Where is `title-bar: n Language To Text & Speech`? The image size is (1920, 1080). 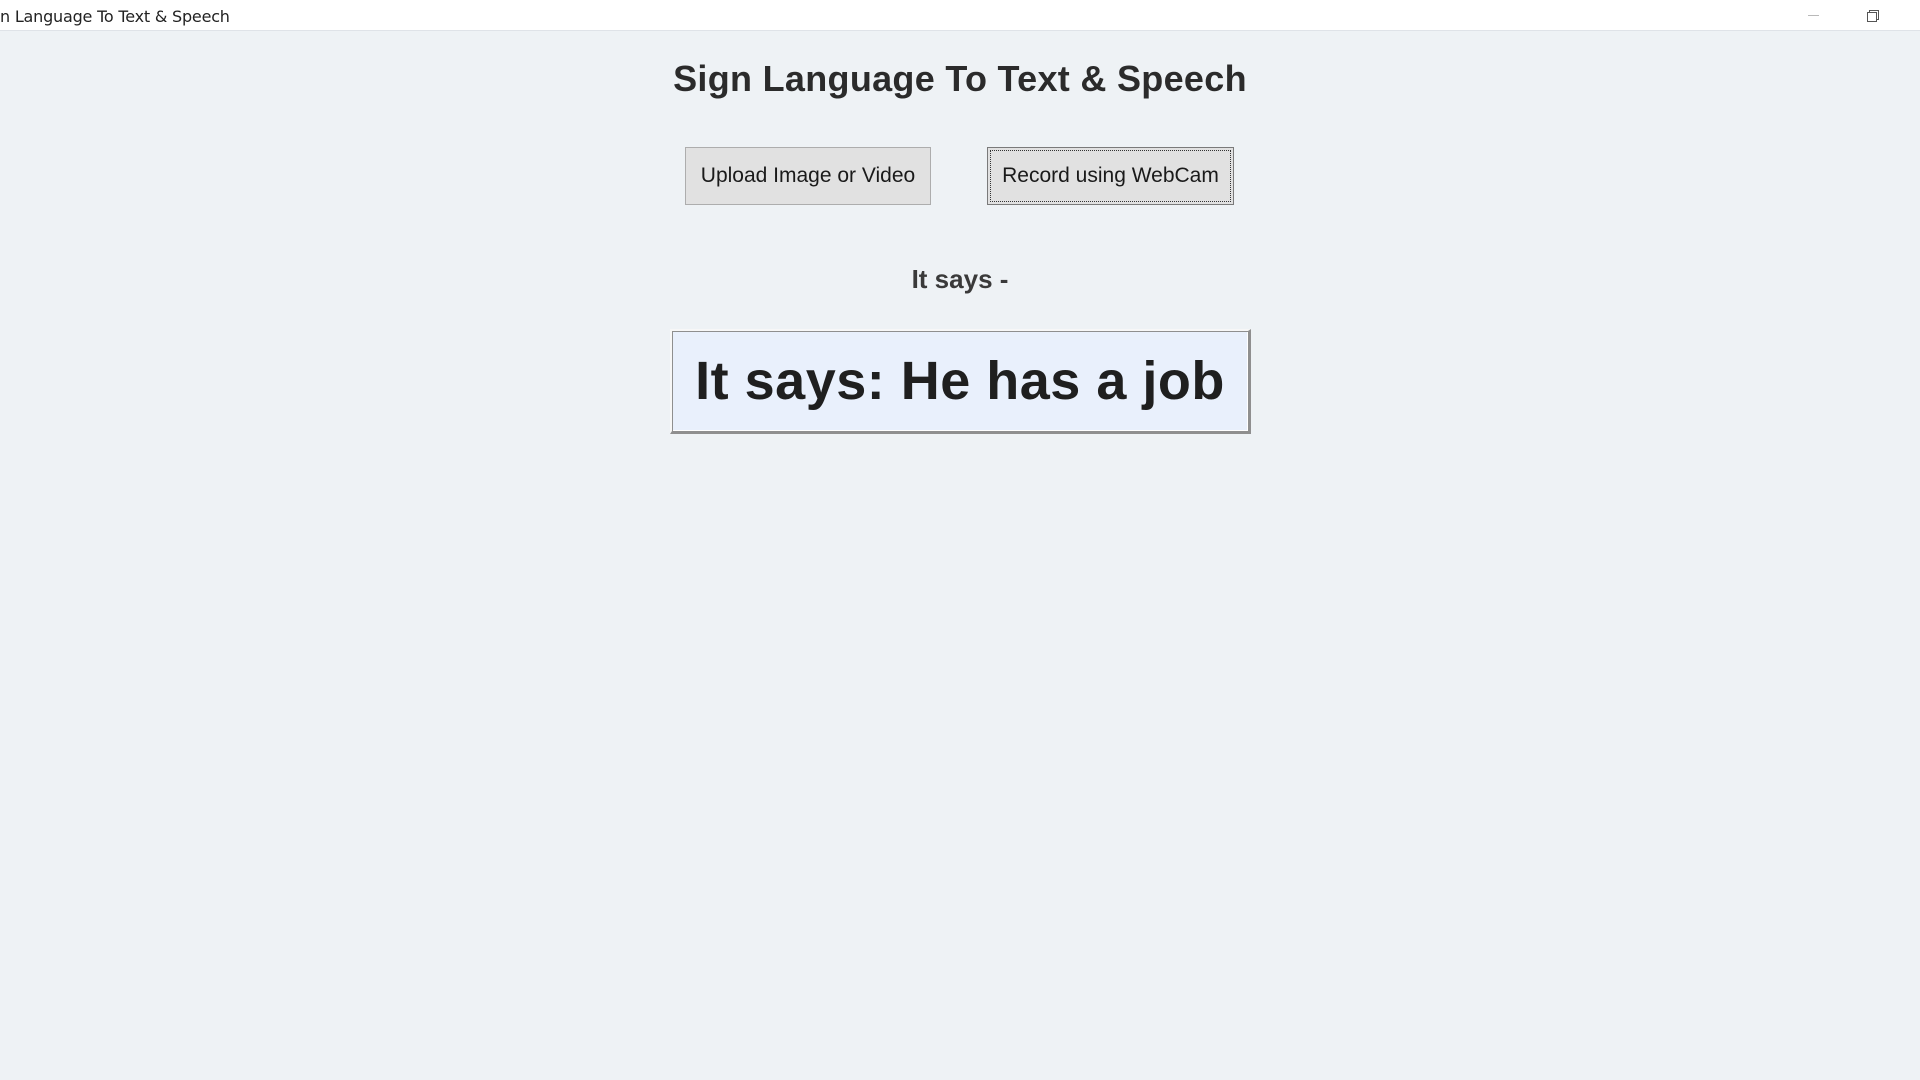 title-bar: n Language To Text & Speech is located at coordinates (960, 15).